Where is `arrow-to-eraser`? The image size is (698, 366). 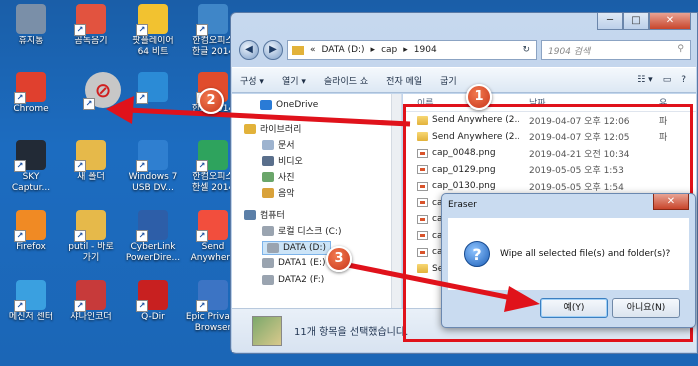 arrow-to-eraser is located at coordinates (258, 111).